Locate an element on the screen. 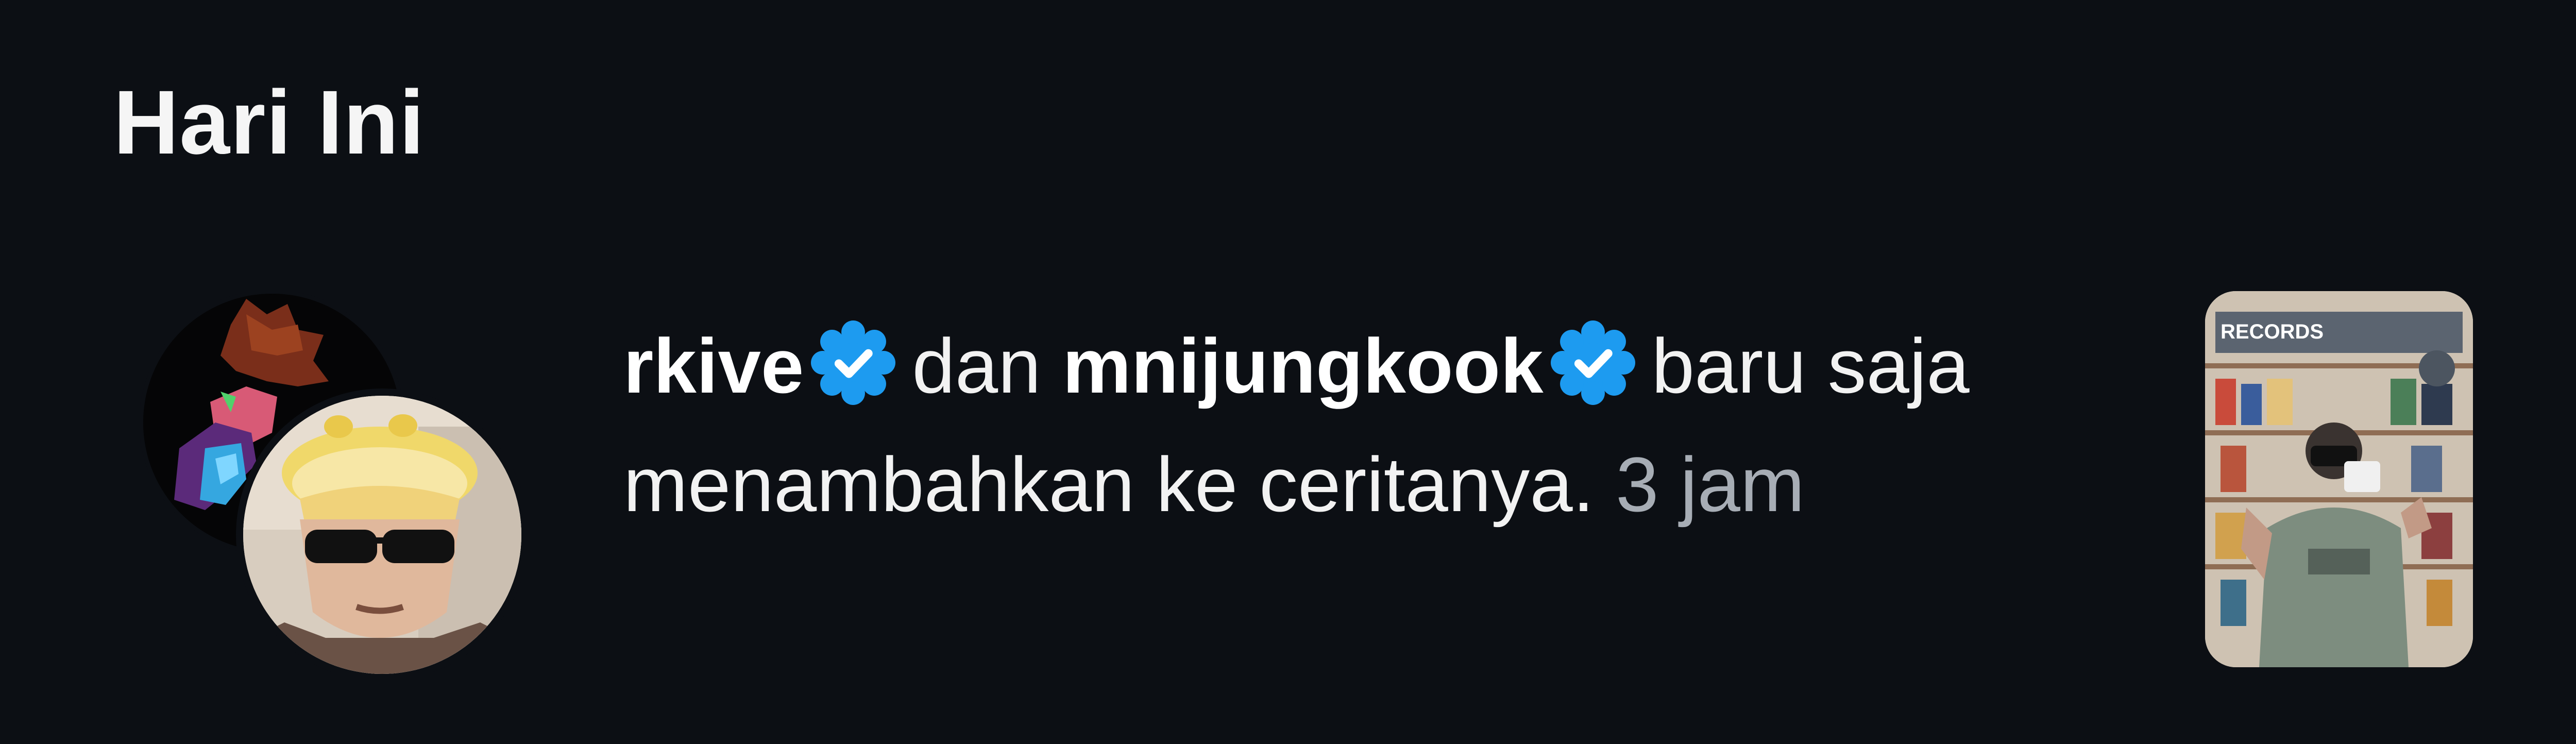 This screenshot has width=2576, height=744. story-thumbnail: RECORDS is located at coordinates (2339, 479).